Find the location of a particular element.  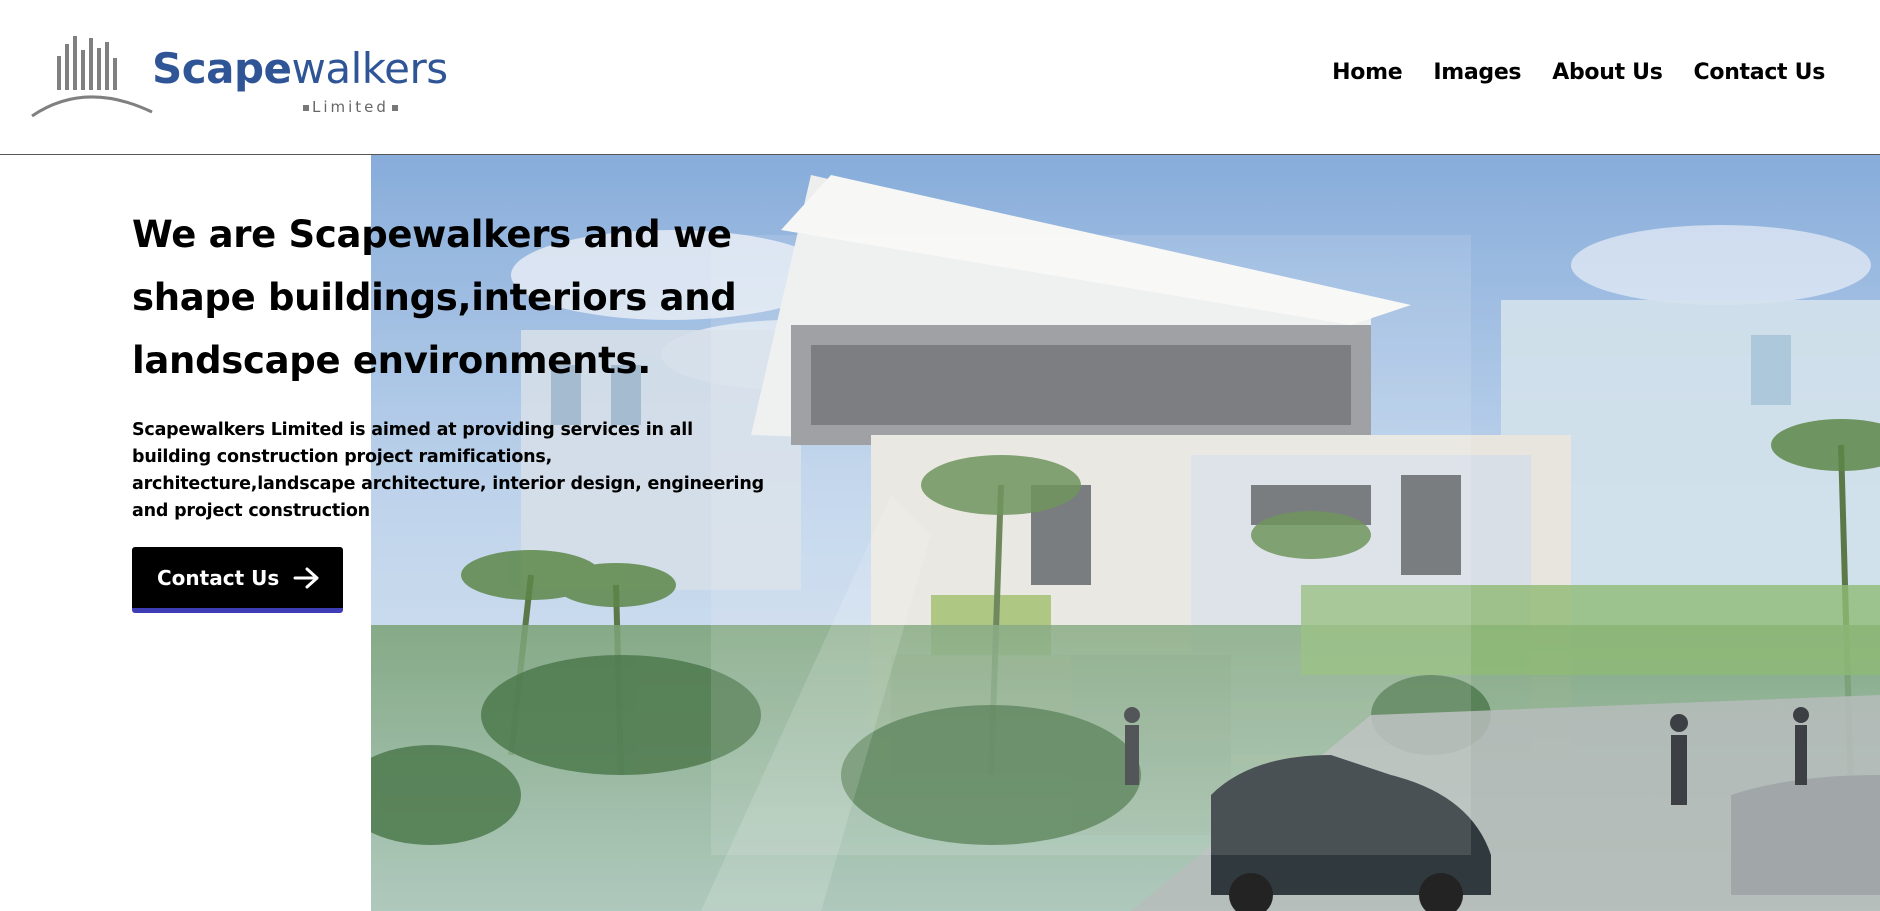

contact-us-button: Contact Us is located at coordinates (237, 580).